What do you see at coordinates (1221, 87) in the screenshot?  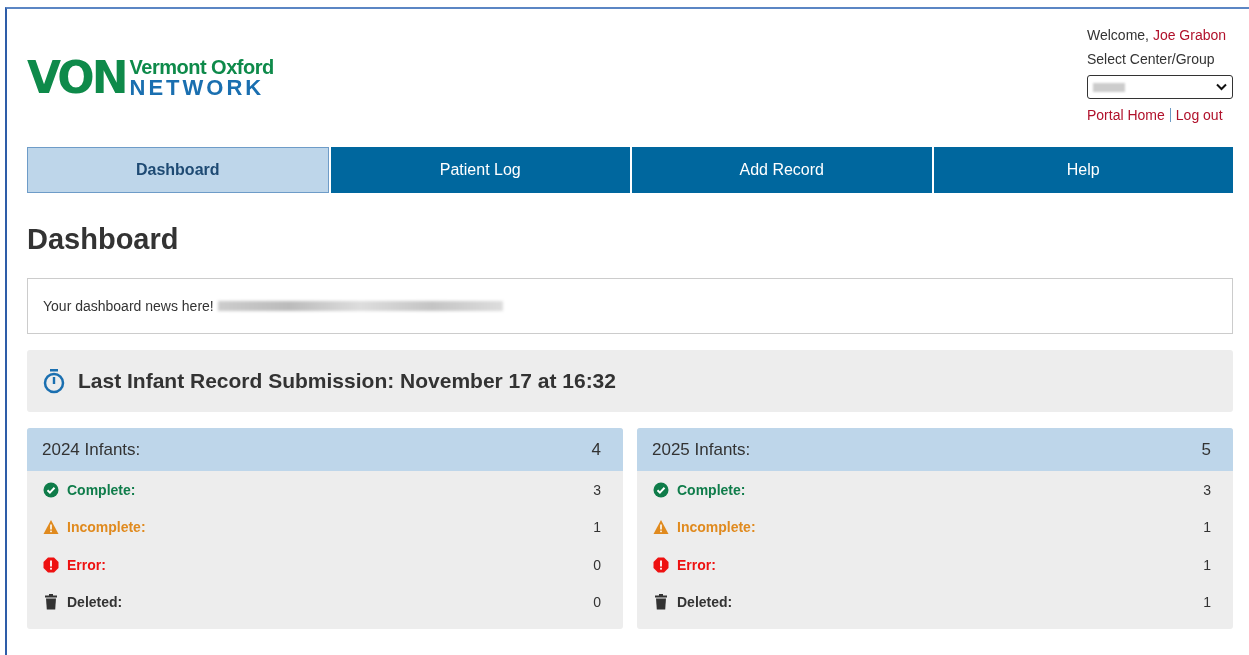 I see `chevron-down-icon` at bounding box center [1221, 87].